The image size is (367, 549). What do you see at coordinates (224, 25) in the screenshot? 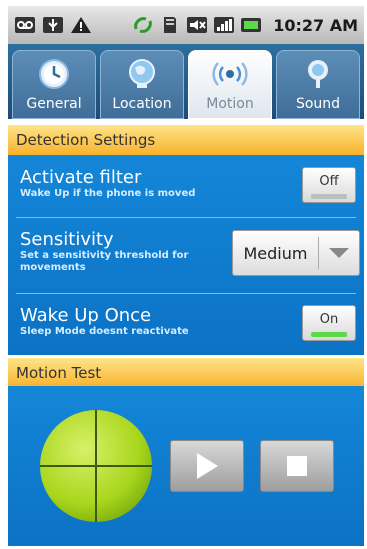
I see `signal-icon` at bounding box center [224, 25].